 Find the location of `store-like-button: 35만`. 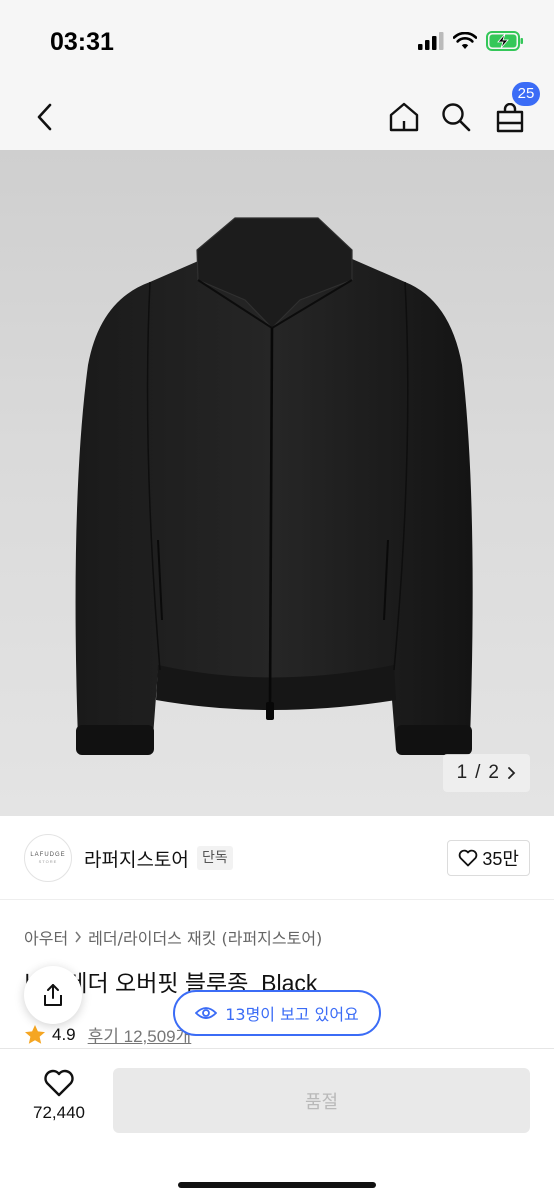

store-like-button: 35만 is located at coordinates (488, 858).